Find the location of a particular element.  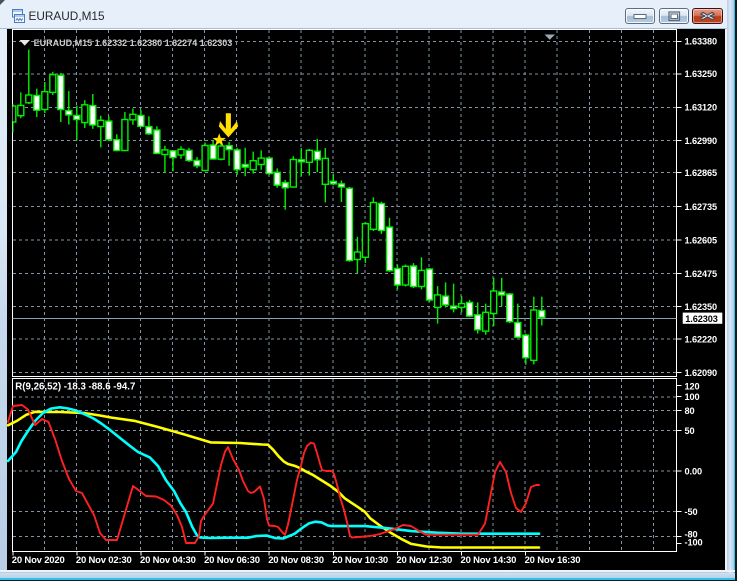

svg-text: 20 Nov 2020 is located at coordinates (38, 560).